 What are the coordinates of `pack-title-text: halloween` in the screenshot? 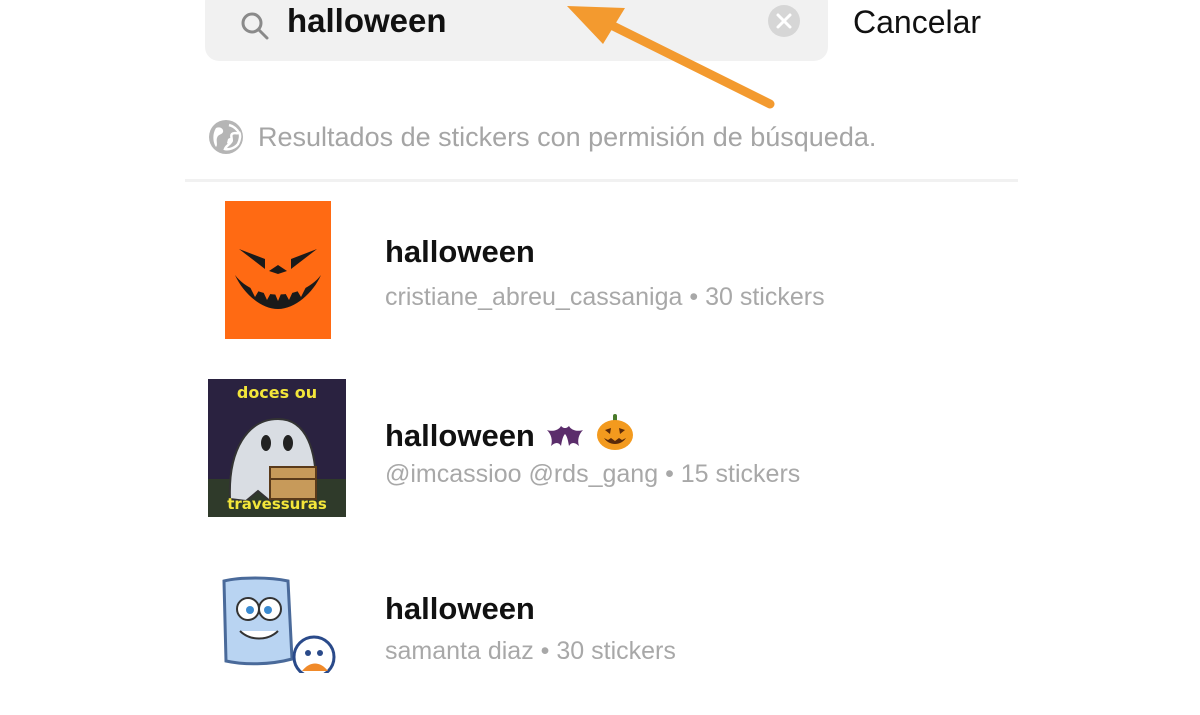 It's located at (460, 435).